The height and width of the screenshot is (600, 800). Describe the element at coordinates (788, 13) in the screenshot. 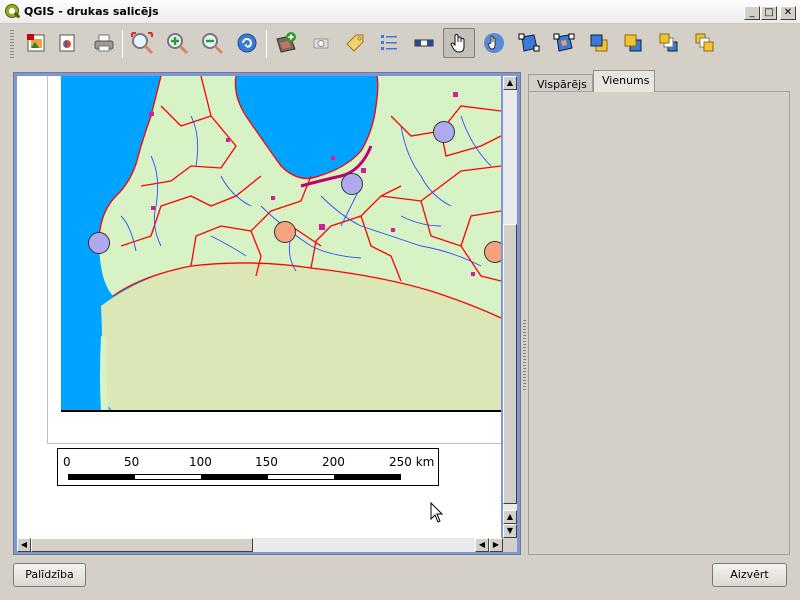

I see `close-window-button: ✕` at that location.